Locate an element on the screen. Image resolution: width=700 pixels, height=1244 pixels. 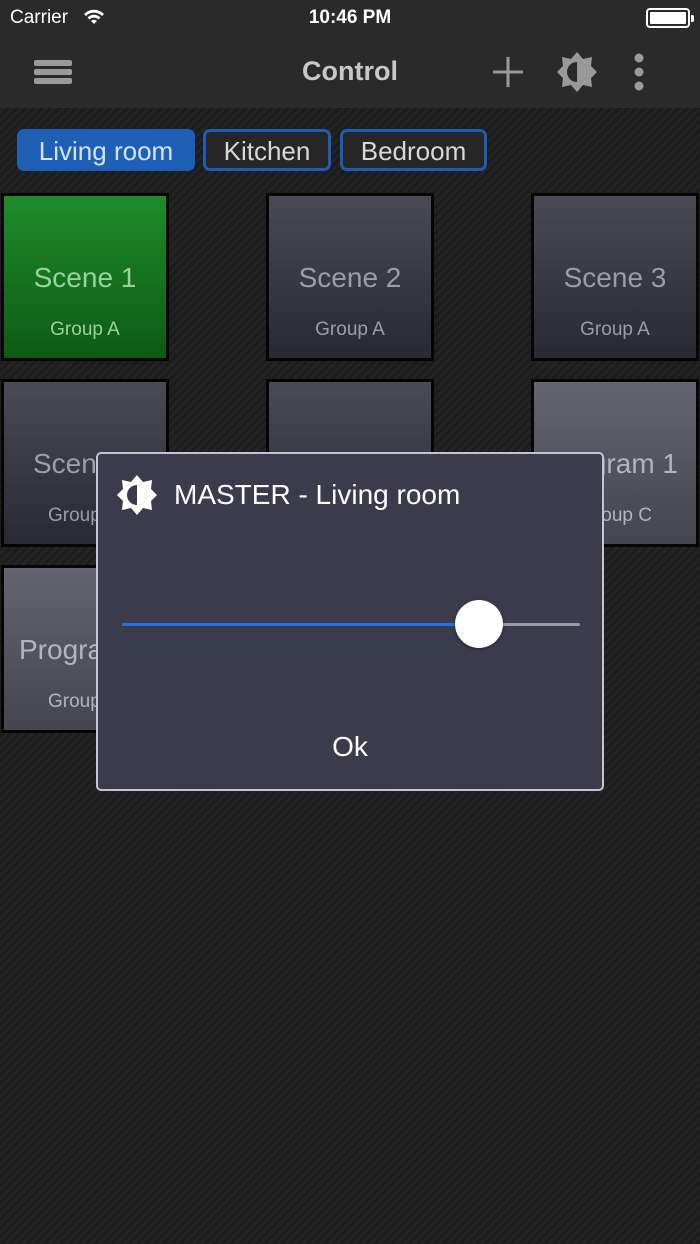
more-vertical-icon is located at coordinates (639, 72).